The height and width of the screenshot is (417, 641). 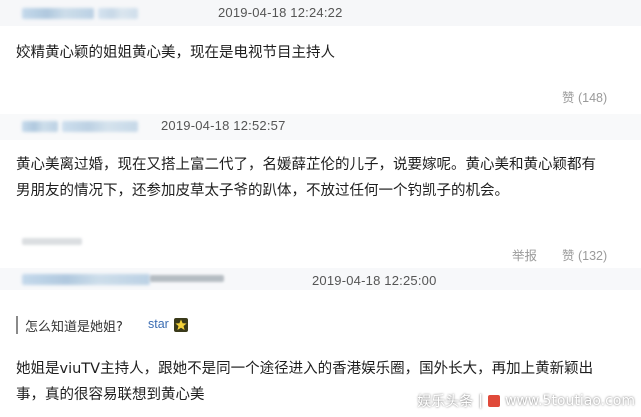 What do you see at coordinates (524, 254) in the screenshot?
I see `report-button: 举报` at bounding box center [524, 254].